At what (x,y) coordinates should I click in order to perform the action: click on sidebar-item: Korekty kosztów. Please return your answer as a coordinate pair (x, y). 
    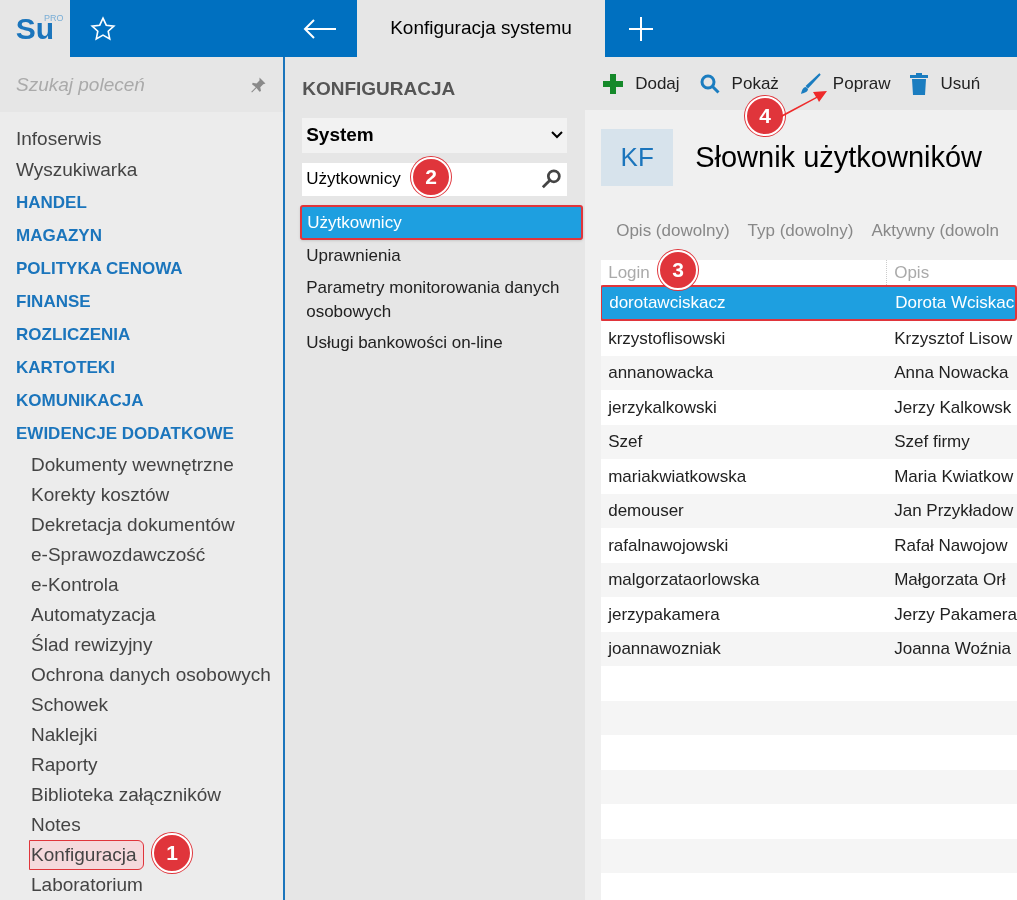
    Looking at the image, I should click on (100, 495).